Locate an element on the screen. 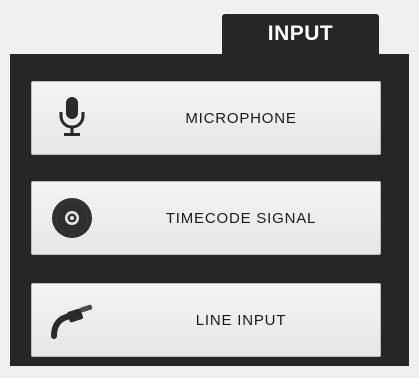 The width and height of the screenshot is (419, 378). tab-input-label: INPUT is located at coordinates (300, 33).